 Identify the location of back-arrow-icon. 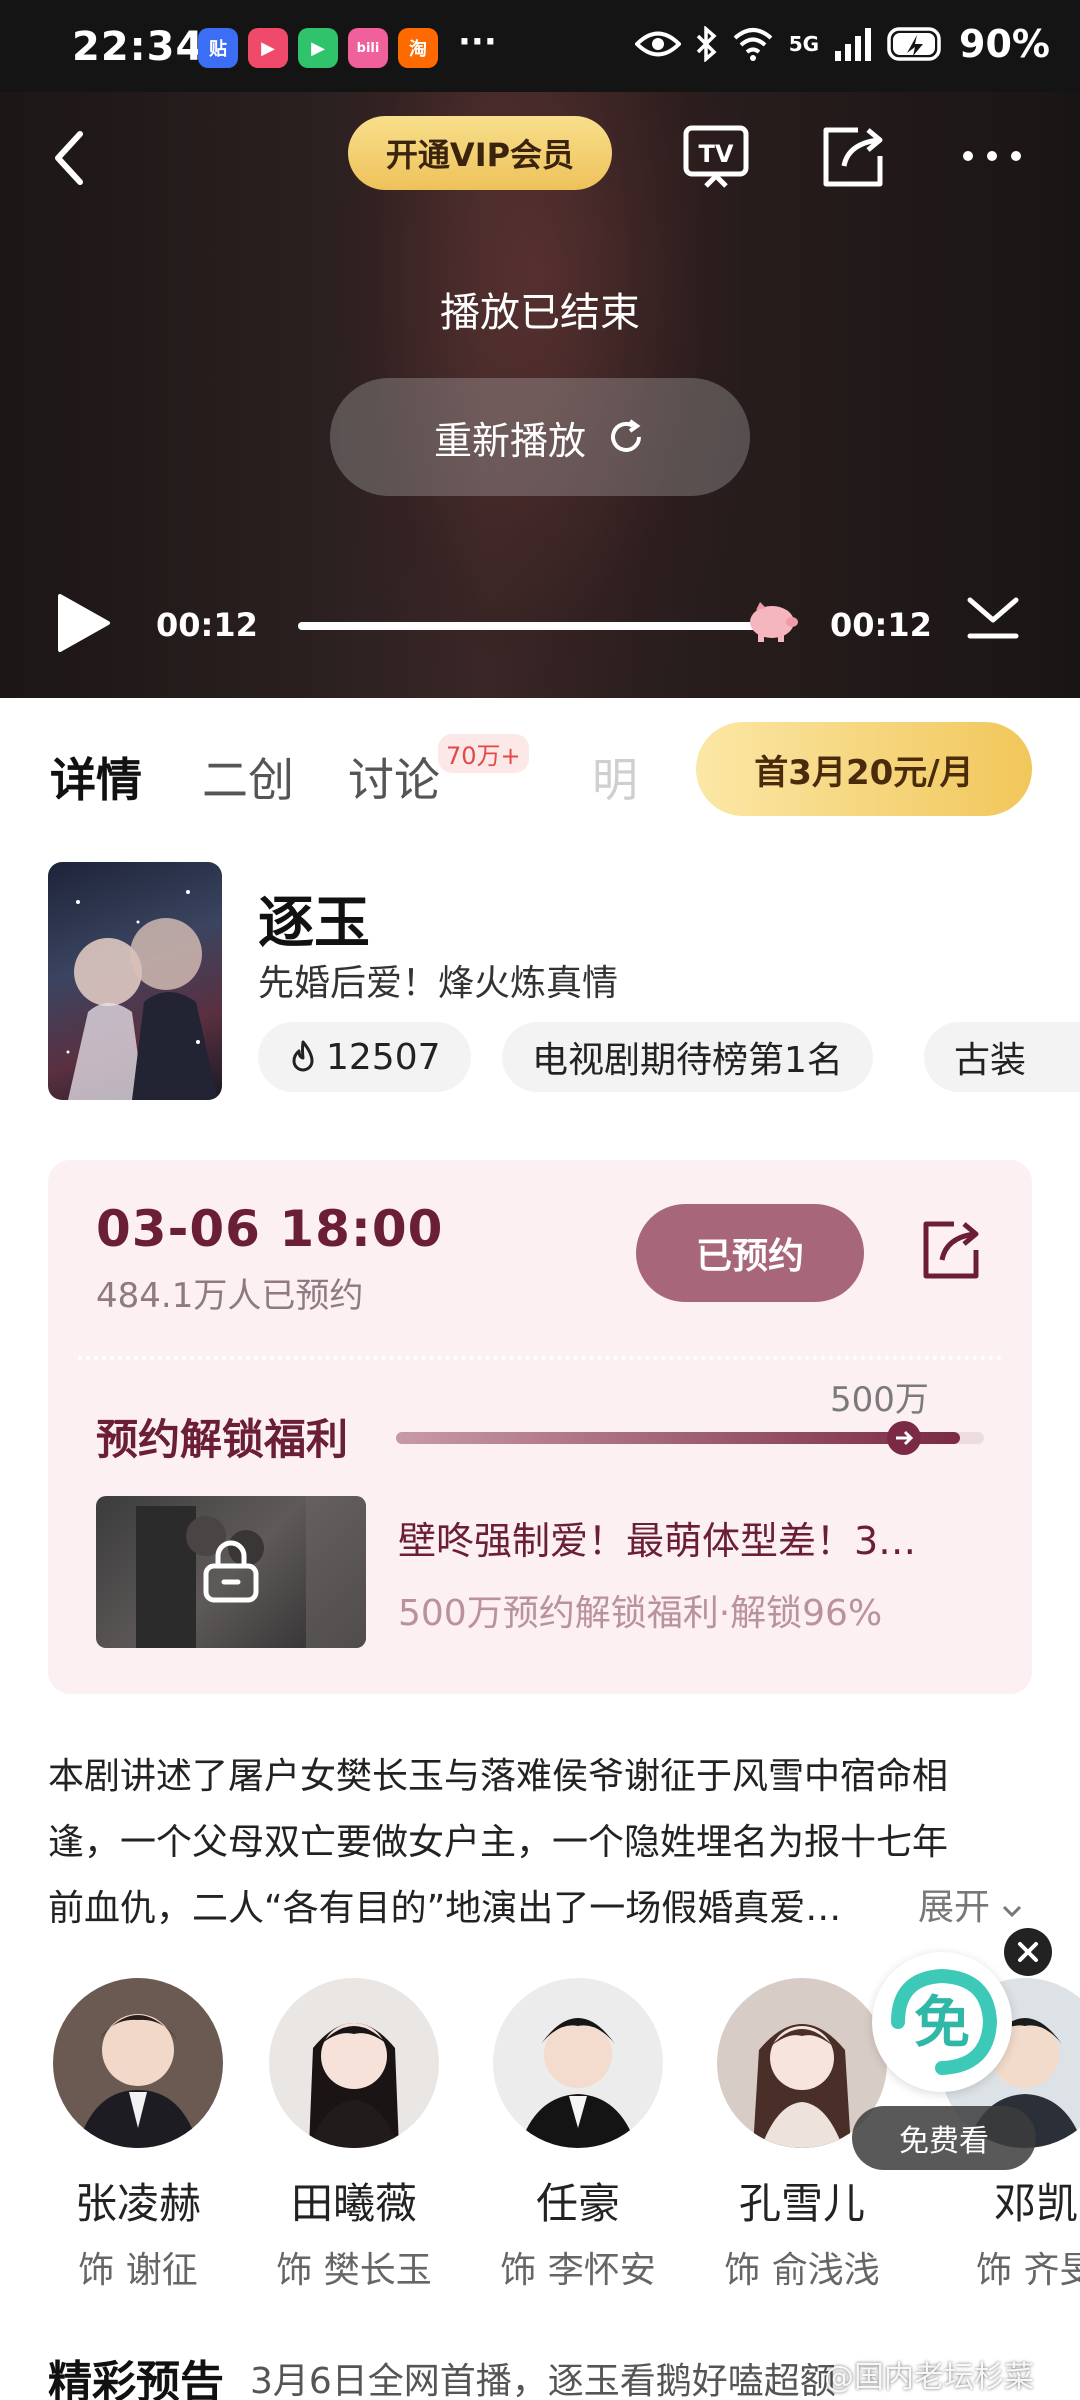
(70, 158).